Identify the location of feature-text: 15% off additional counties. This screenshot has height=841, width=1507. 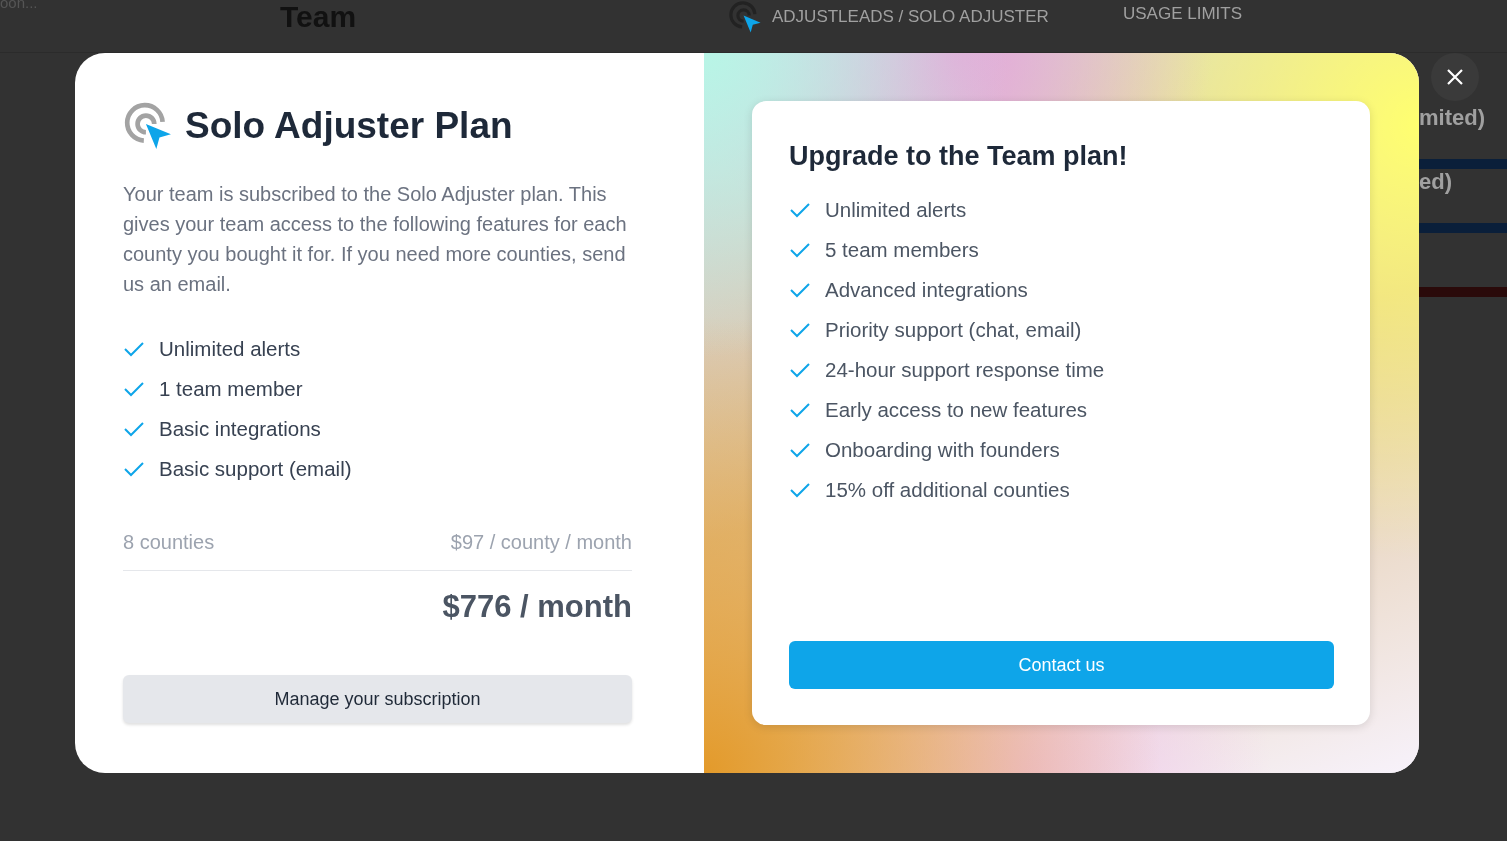
(947, 490).